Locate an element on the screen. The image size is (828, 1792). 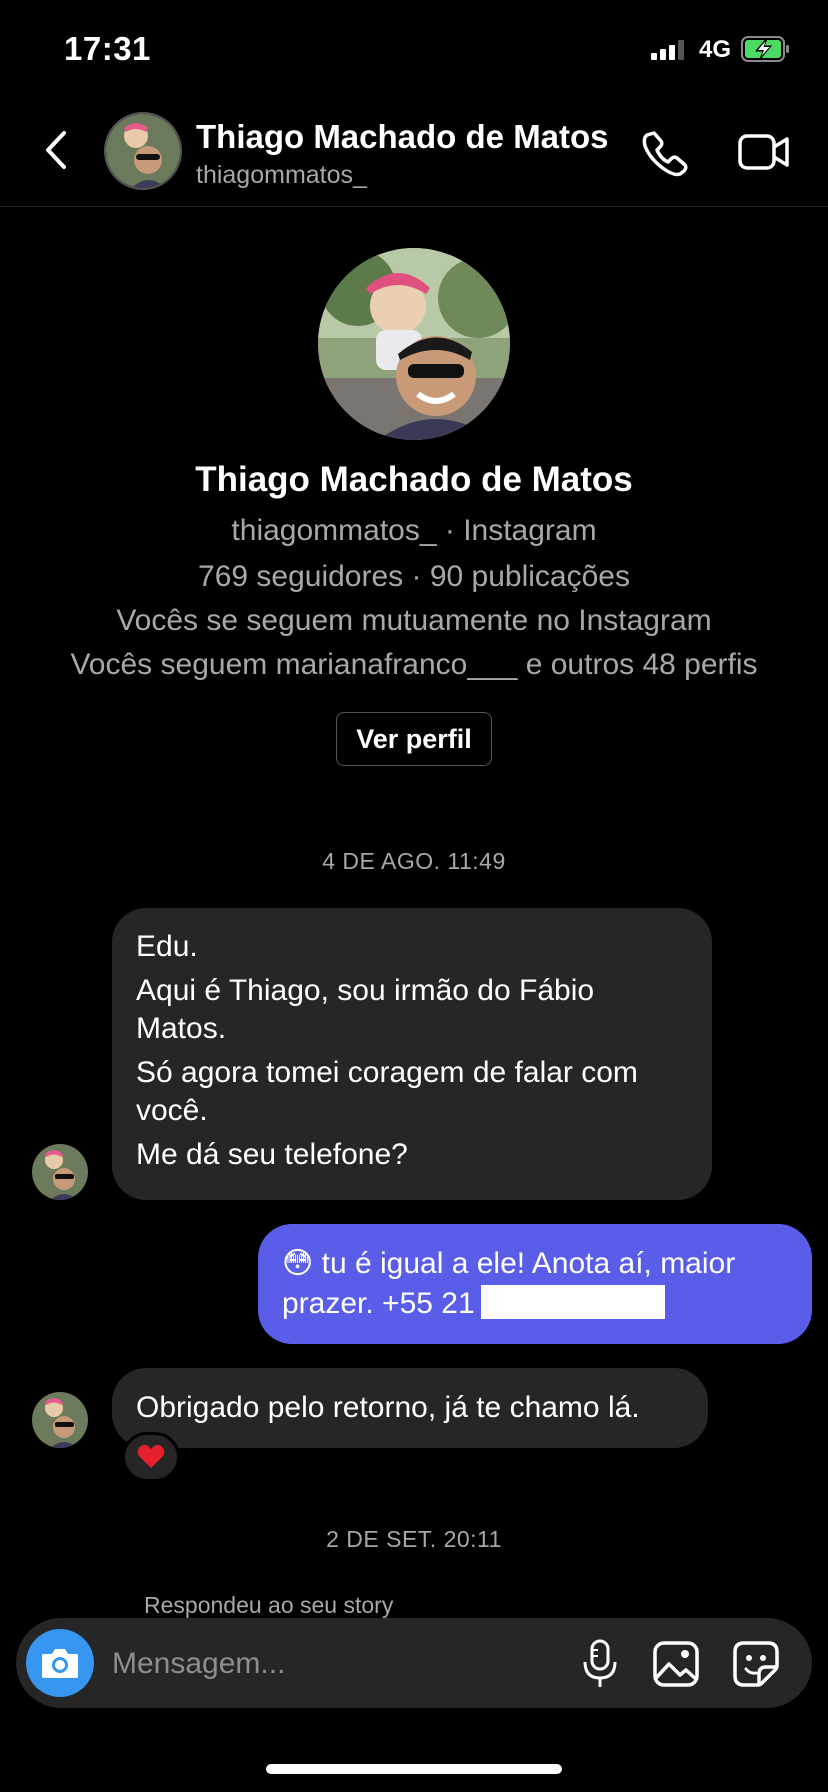
microphone-icon is located at coordinates (600, 1663).